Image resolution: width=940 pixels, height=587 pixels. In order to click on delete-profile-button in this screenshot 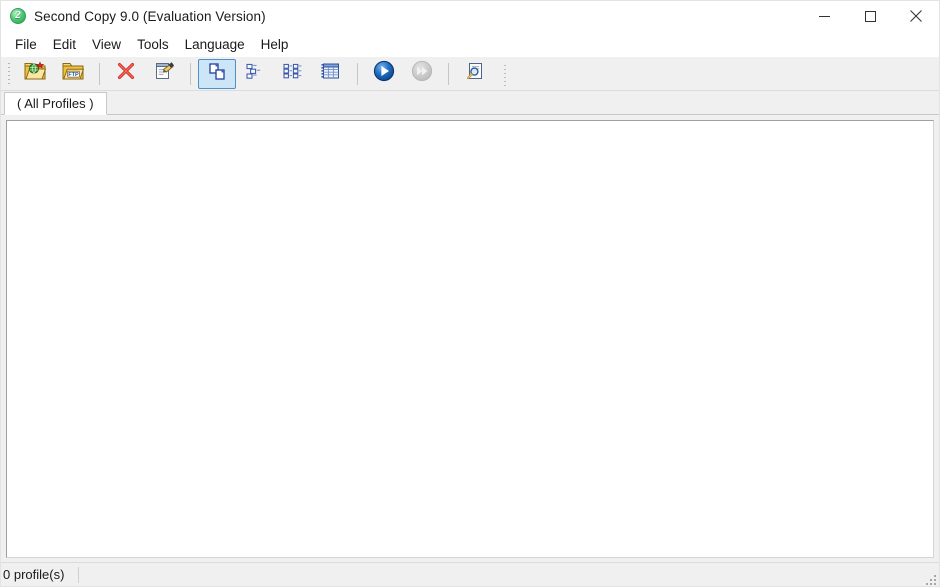, I will do `click(126, 74)`.